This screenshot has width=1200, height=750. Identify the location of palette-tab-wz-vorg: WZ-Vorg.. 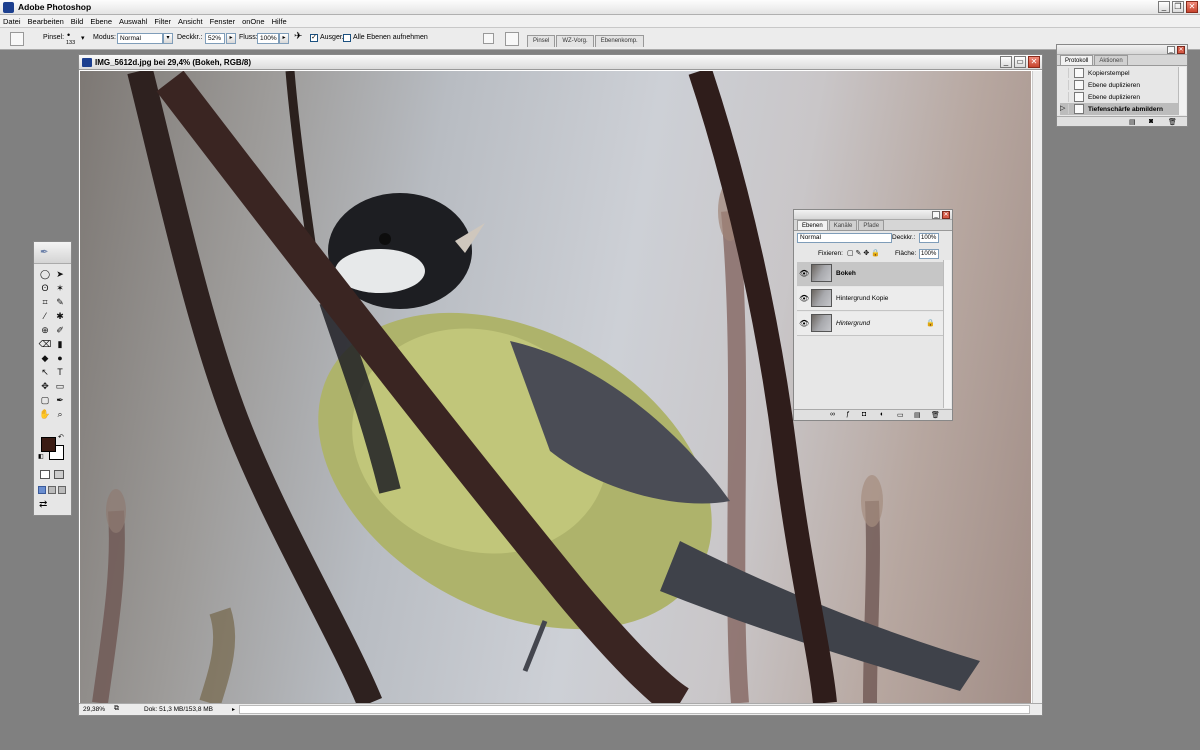
(575, 41).